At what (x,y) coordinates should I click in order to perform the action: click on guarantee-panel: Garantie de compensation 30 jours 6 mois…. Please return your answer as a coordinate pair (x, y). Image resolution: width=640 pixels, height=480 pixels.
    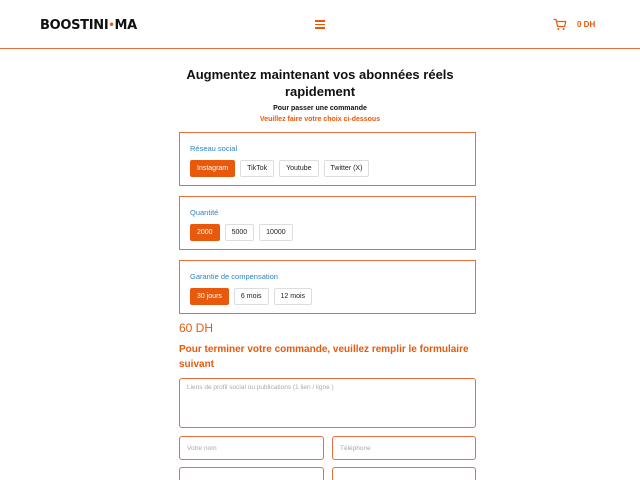
    Looking at the image, I should click on (327, 287).